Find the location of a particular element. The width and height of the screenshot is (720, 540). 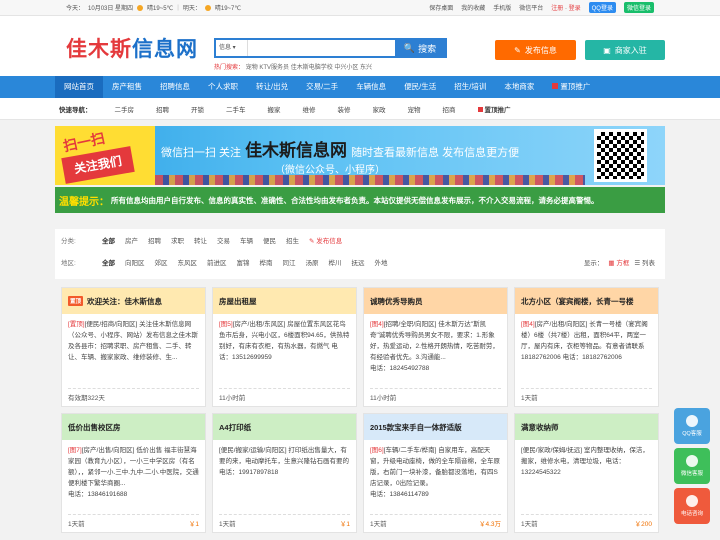

grid-view-button: ▦ 方框 is located at coordinates (618, 262).